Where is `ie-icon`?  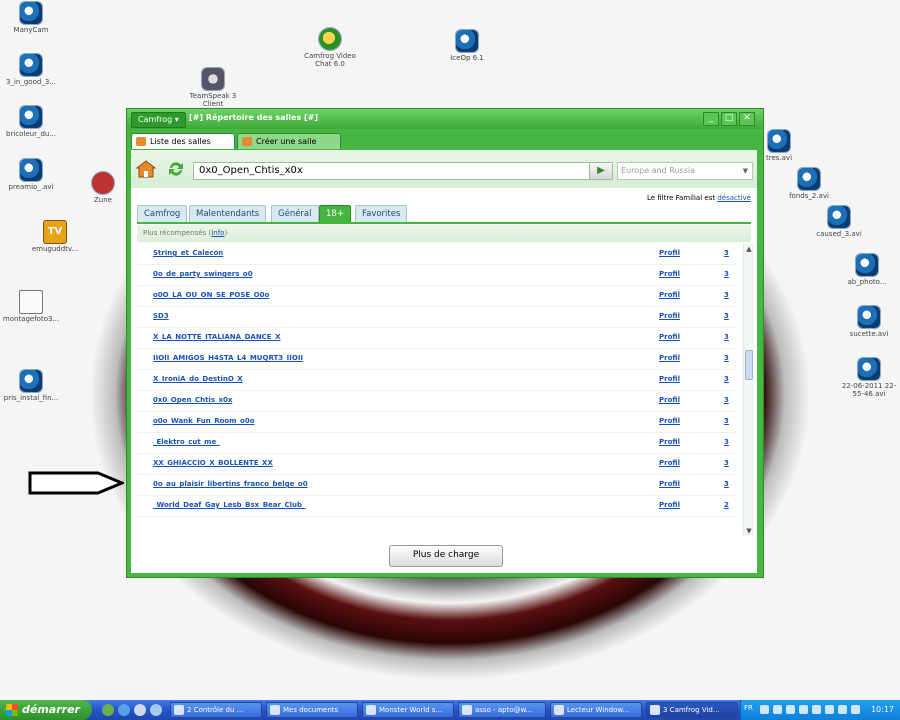 ie-icon is located at coordinates (124, 710).